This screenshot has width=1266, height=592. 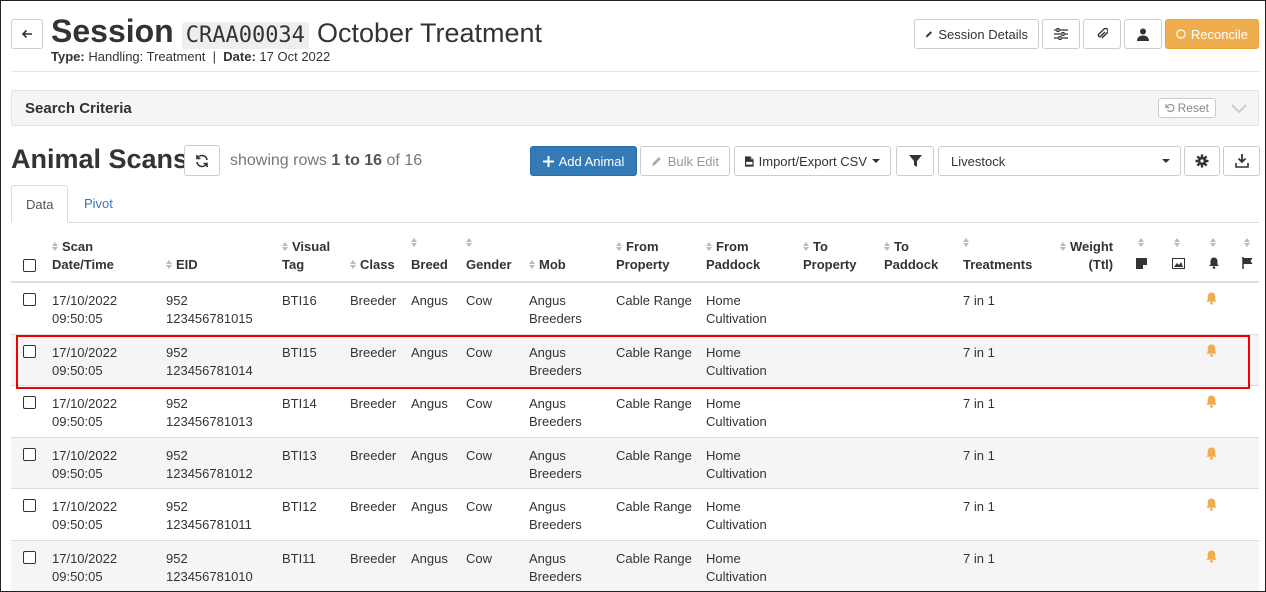 What do you see at coordinates (635, 108) in the screenshot?
I see `search-criteria-panel: Search Criteria Reset` at bounding box center [635, 108].